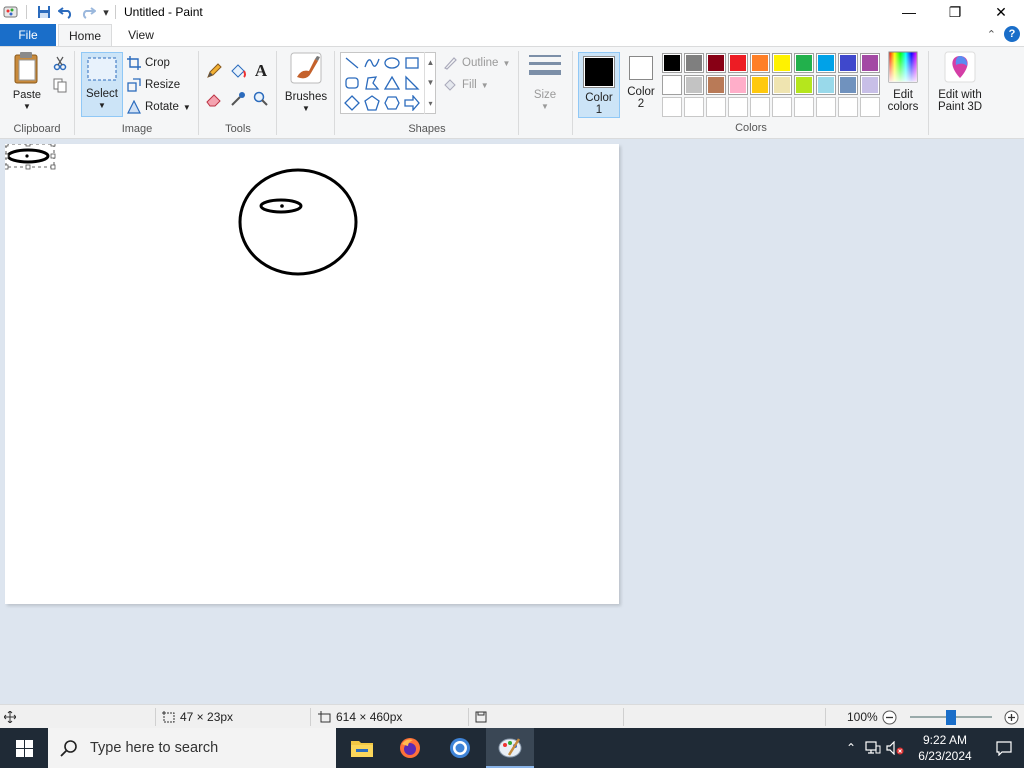  Describe the element at coordinates (412, 103) in the screenshot. I see `arrow-shape-icon` at that location.